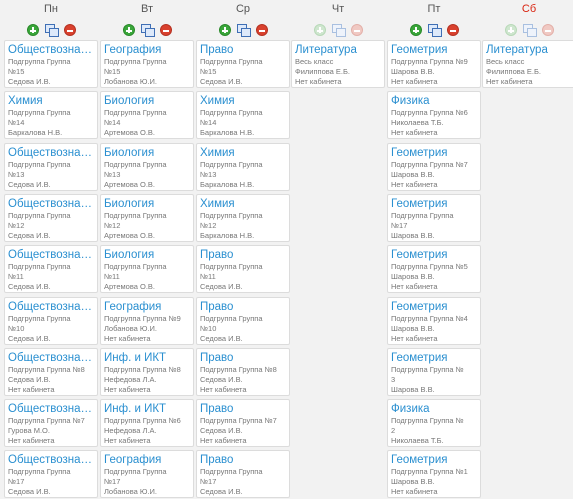  Describe the element at coordinates (147, 115) in the screenshot. I see `lesson-card: Биология Подгруппа Группа №14 Артемова О.В.` at that location.